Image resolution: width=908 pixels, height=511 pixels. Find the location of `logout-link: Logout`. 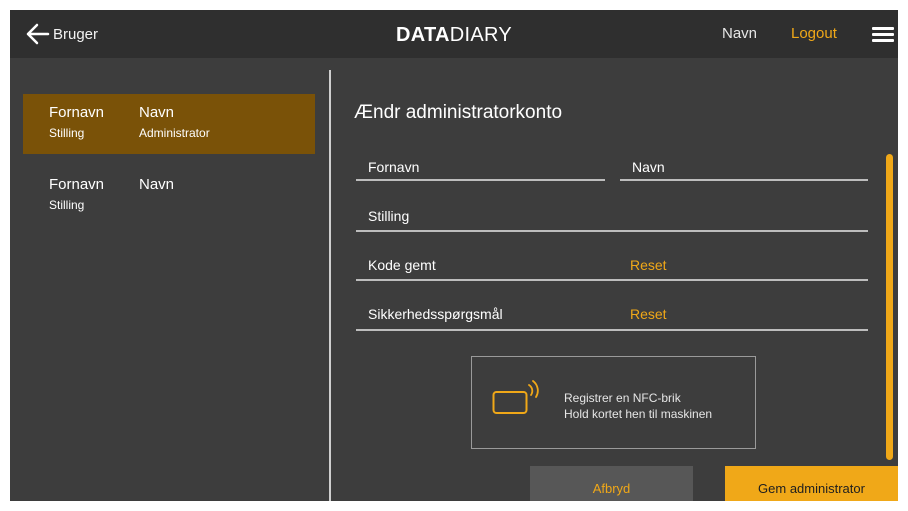

logout-link: Logout is located at coordinates (814, 34).